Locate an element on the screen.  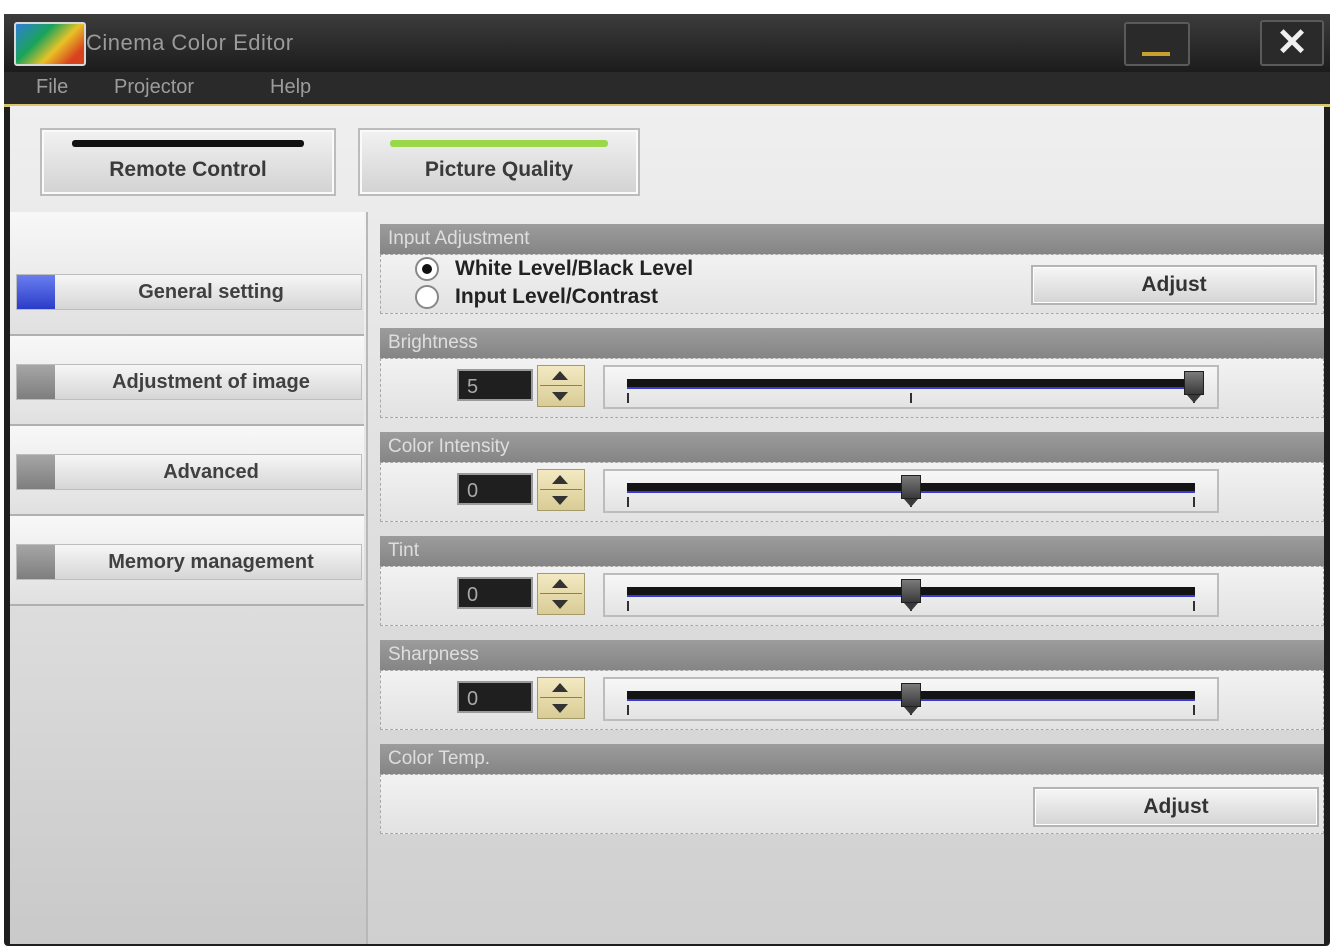
section-header: Brightness is located at coordinates (852, 343).